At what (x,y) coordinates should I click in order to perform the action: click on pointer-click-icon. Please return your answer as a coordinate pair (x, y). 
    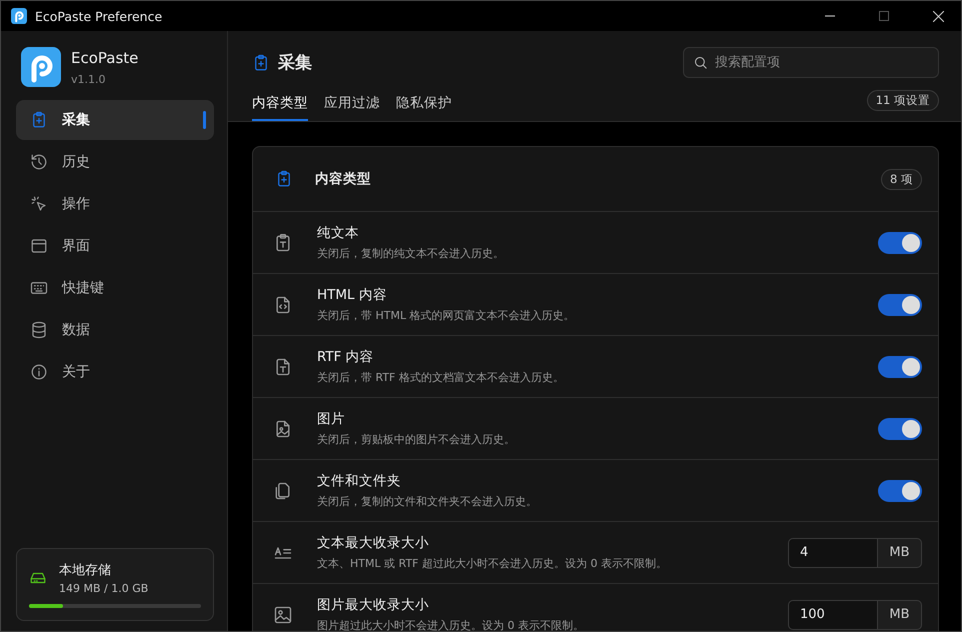
    Looking at the image, I should click on (39, 204).